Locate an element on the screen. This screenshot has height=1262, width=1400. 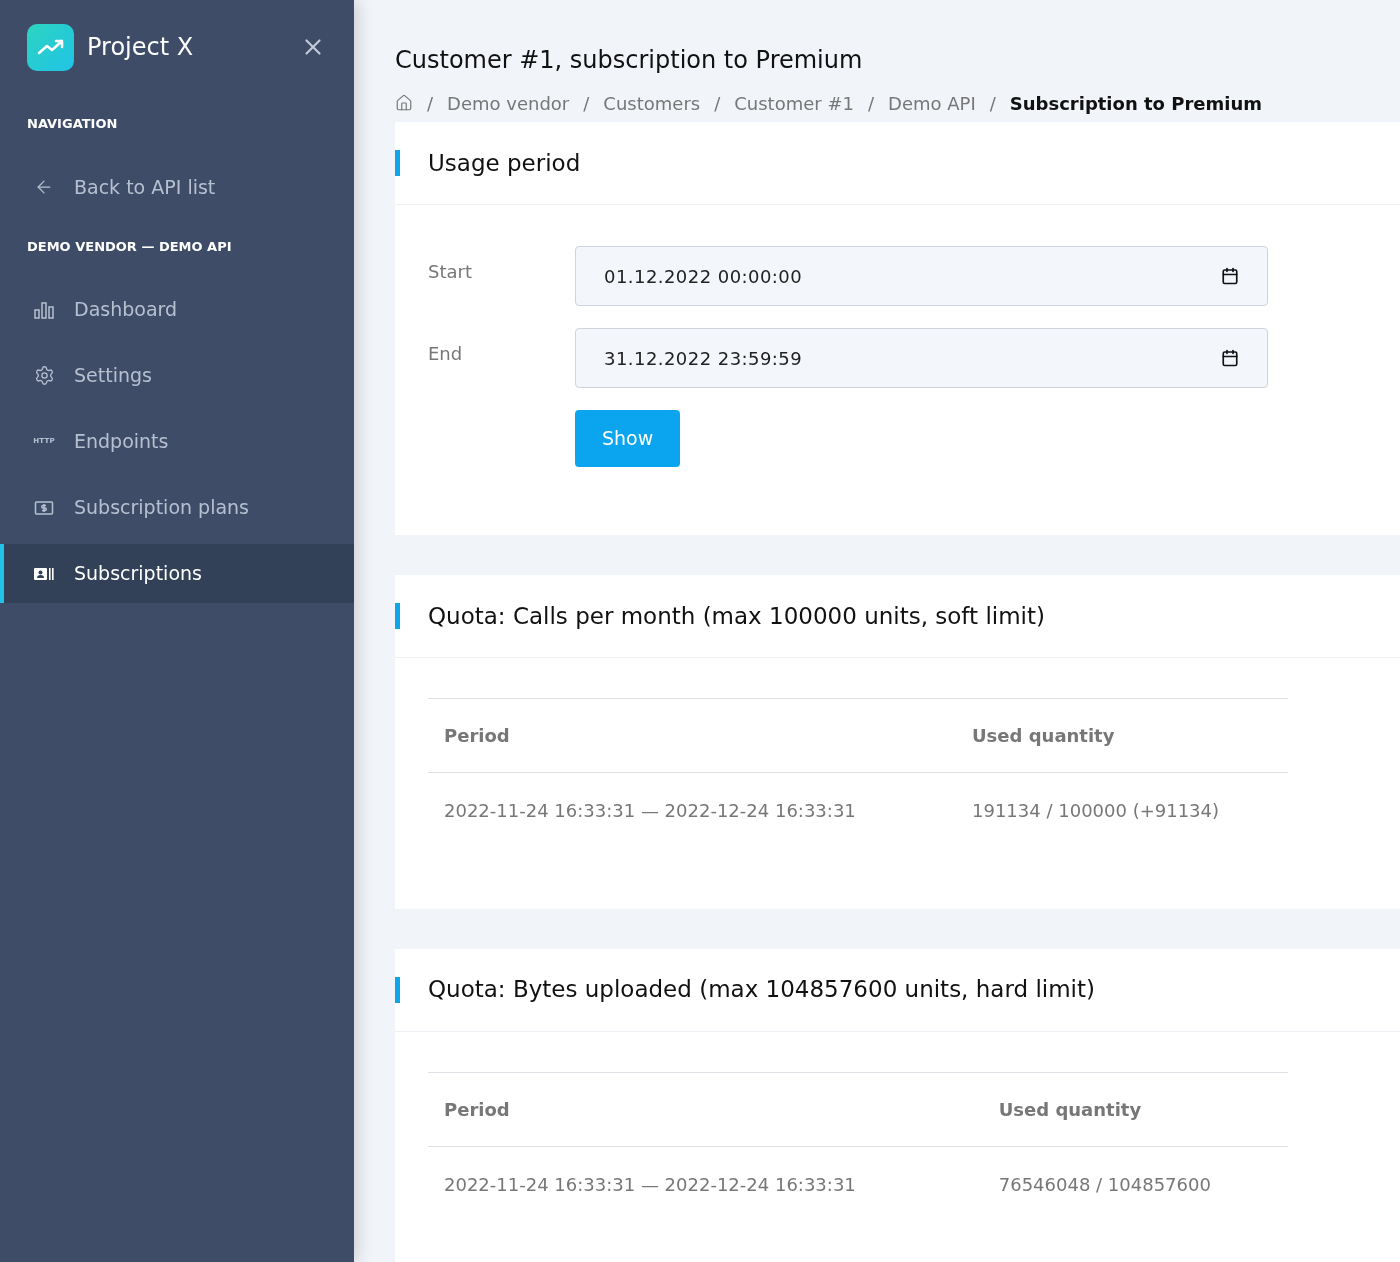
section-heading: NAVIGATION is located at coordinates (72, 124).